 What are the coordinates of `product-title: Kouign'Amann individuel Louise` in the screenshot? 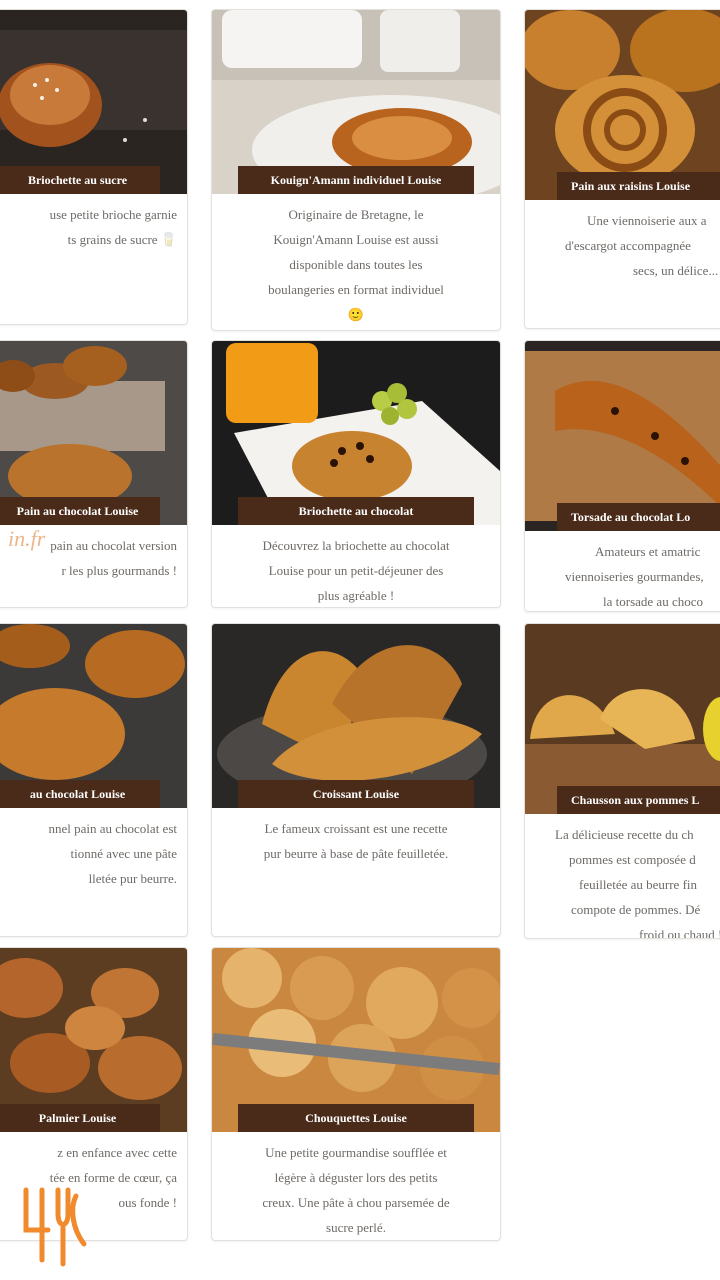 It's located at (356, 180).